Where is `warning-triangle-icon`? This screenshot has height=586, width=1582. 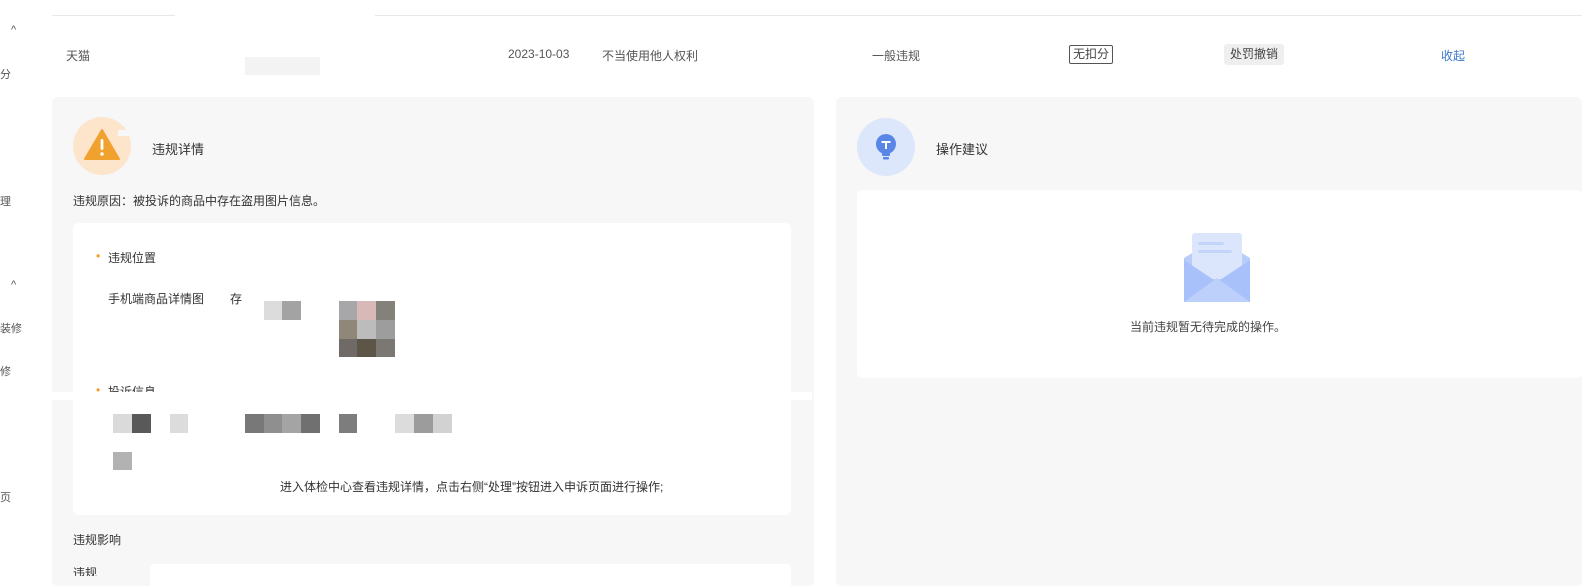
warning-triangle-icon is located at coordinates (102, 144).